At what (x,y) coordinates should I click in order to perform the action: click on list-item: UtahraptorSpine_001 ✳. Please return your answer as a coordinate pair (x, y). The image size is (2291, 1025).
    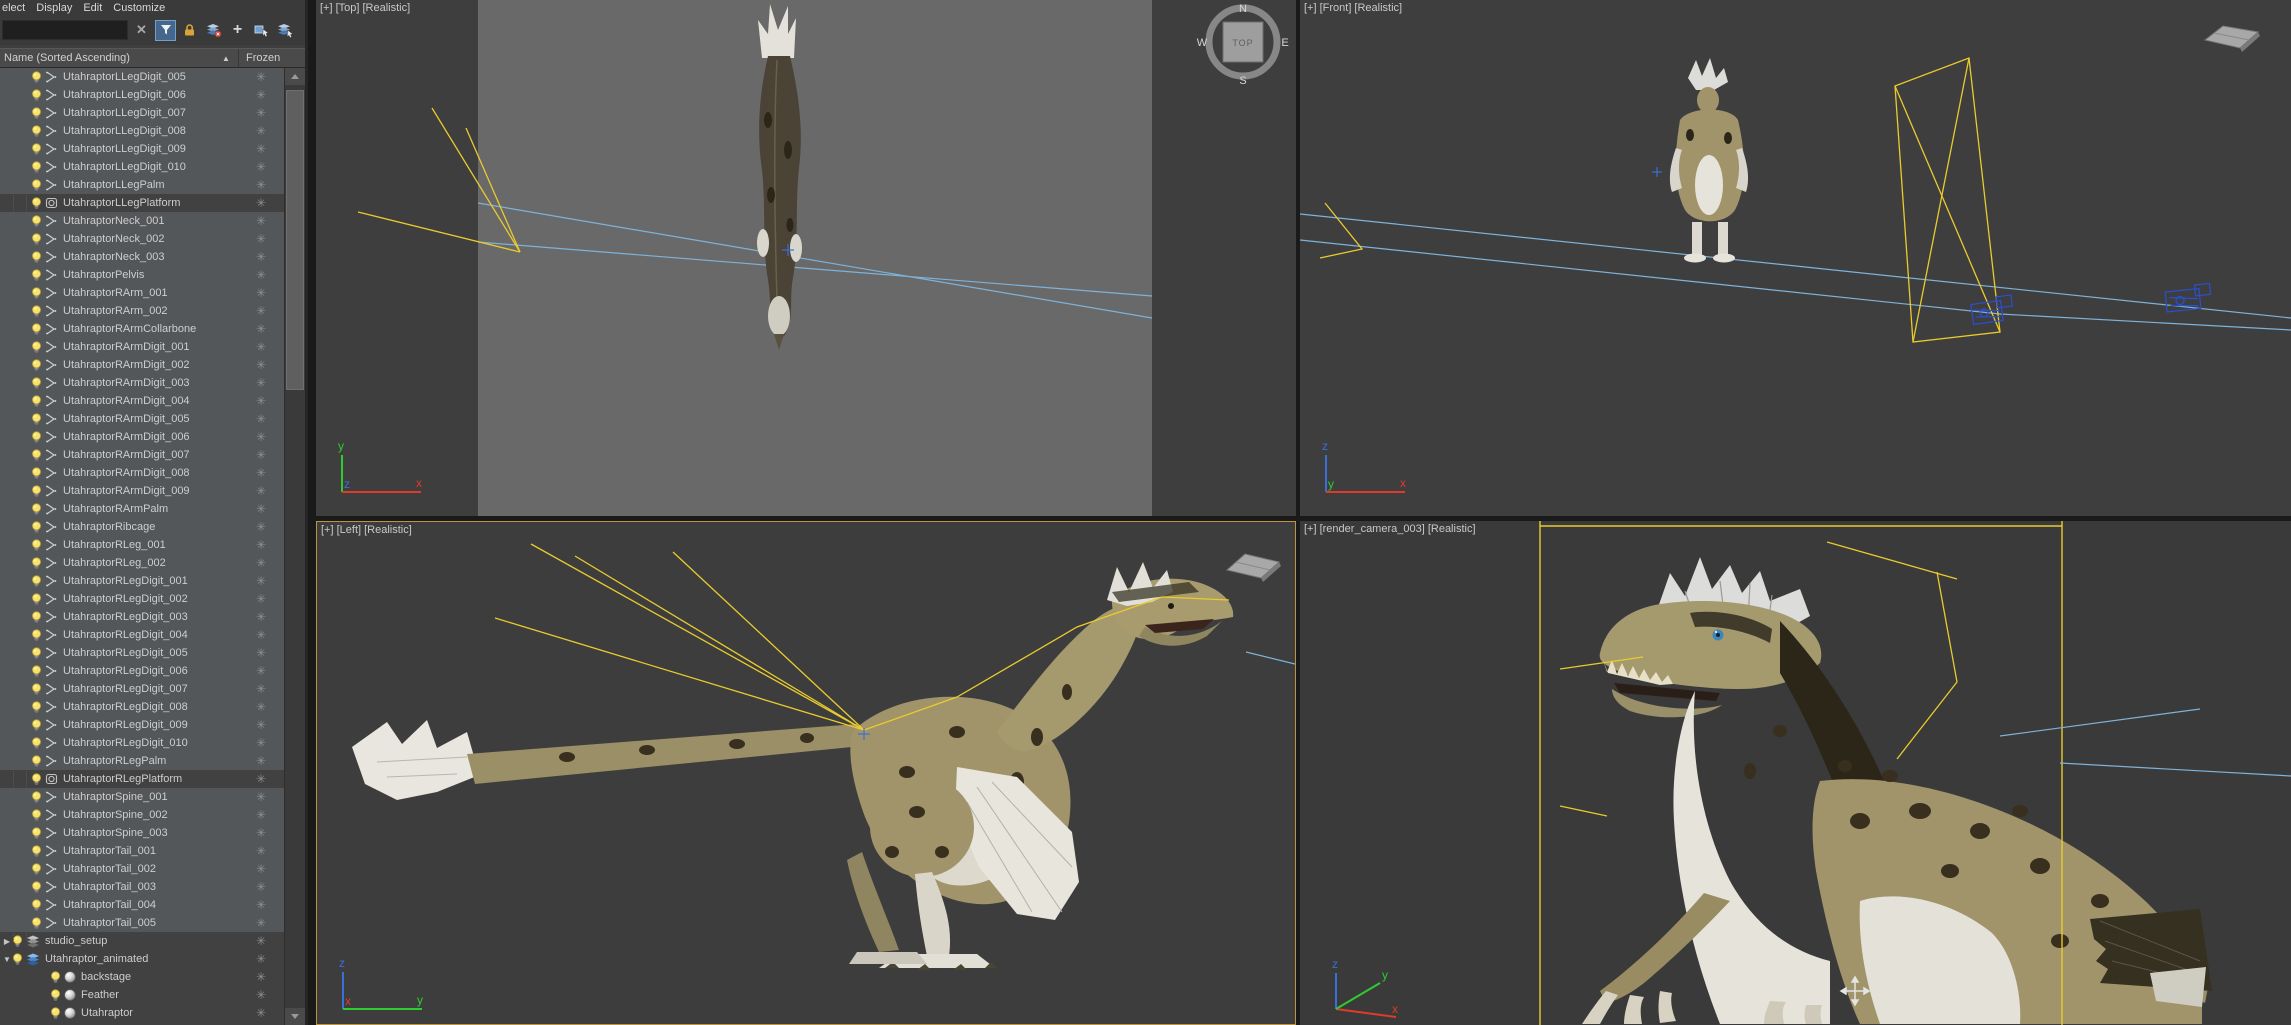
    Looking at the image, I should click on (142, 797).